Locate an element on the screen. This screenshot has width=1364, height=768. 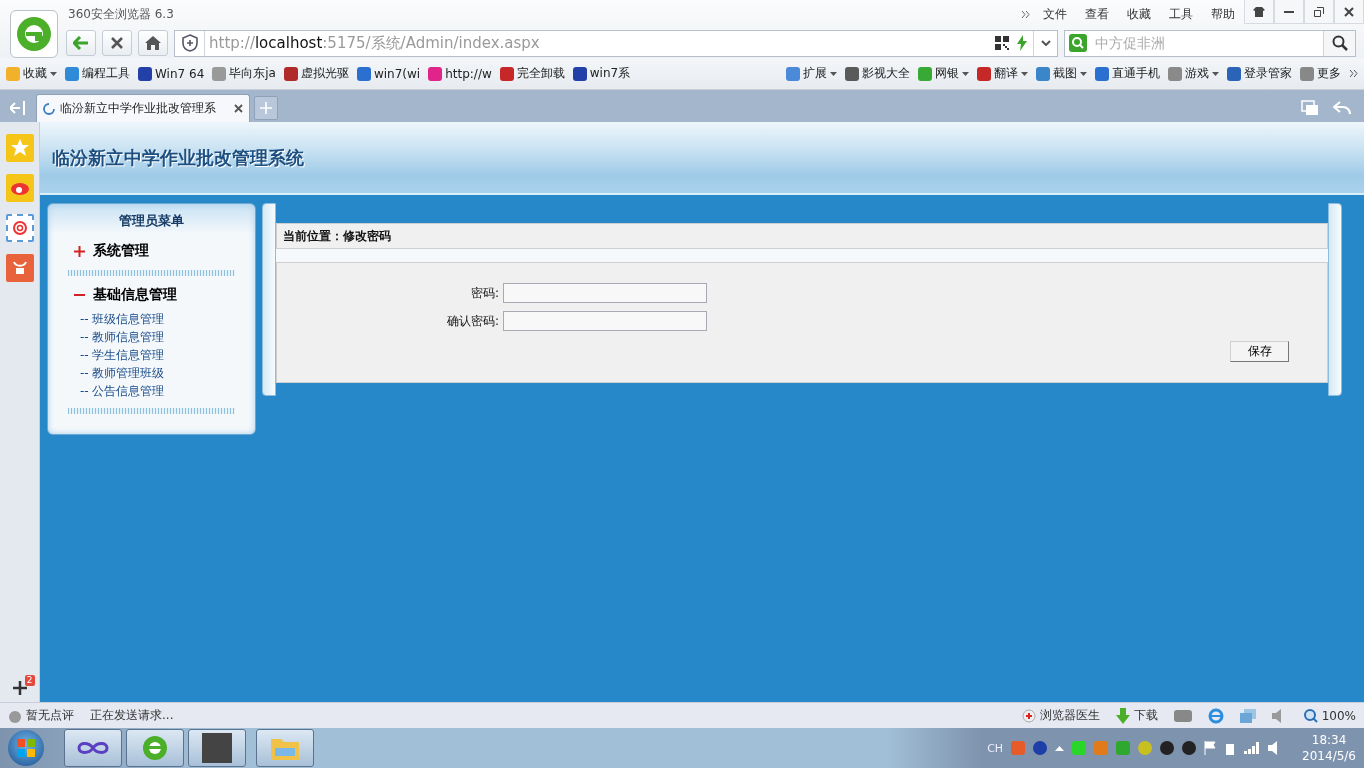
skin-button is located at coordinates (1259, 12).